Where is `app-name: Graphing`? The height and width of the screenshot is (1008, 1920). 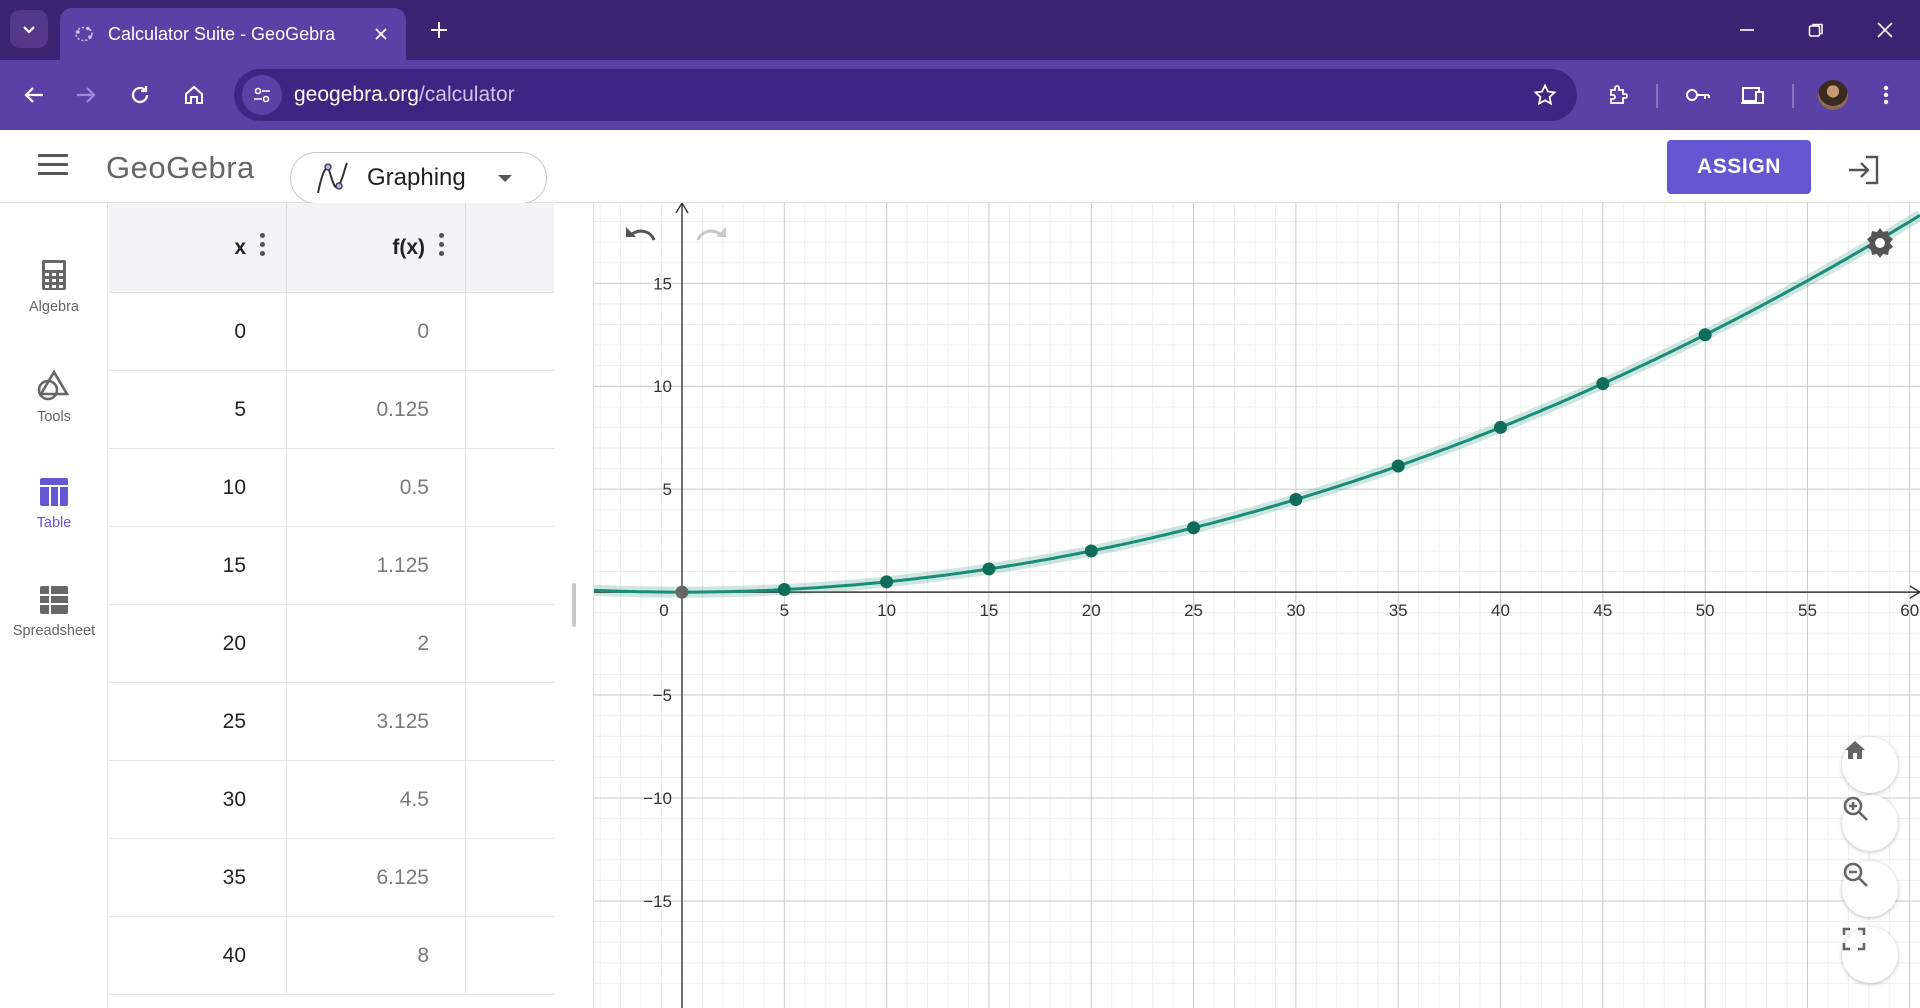
app-name: Graphing is located at coordinates (416, 177).